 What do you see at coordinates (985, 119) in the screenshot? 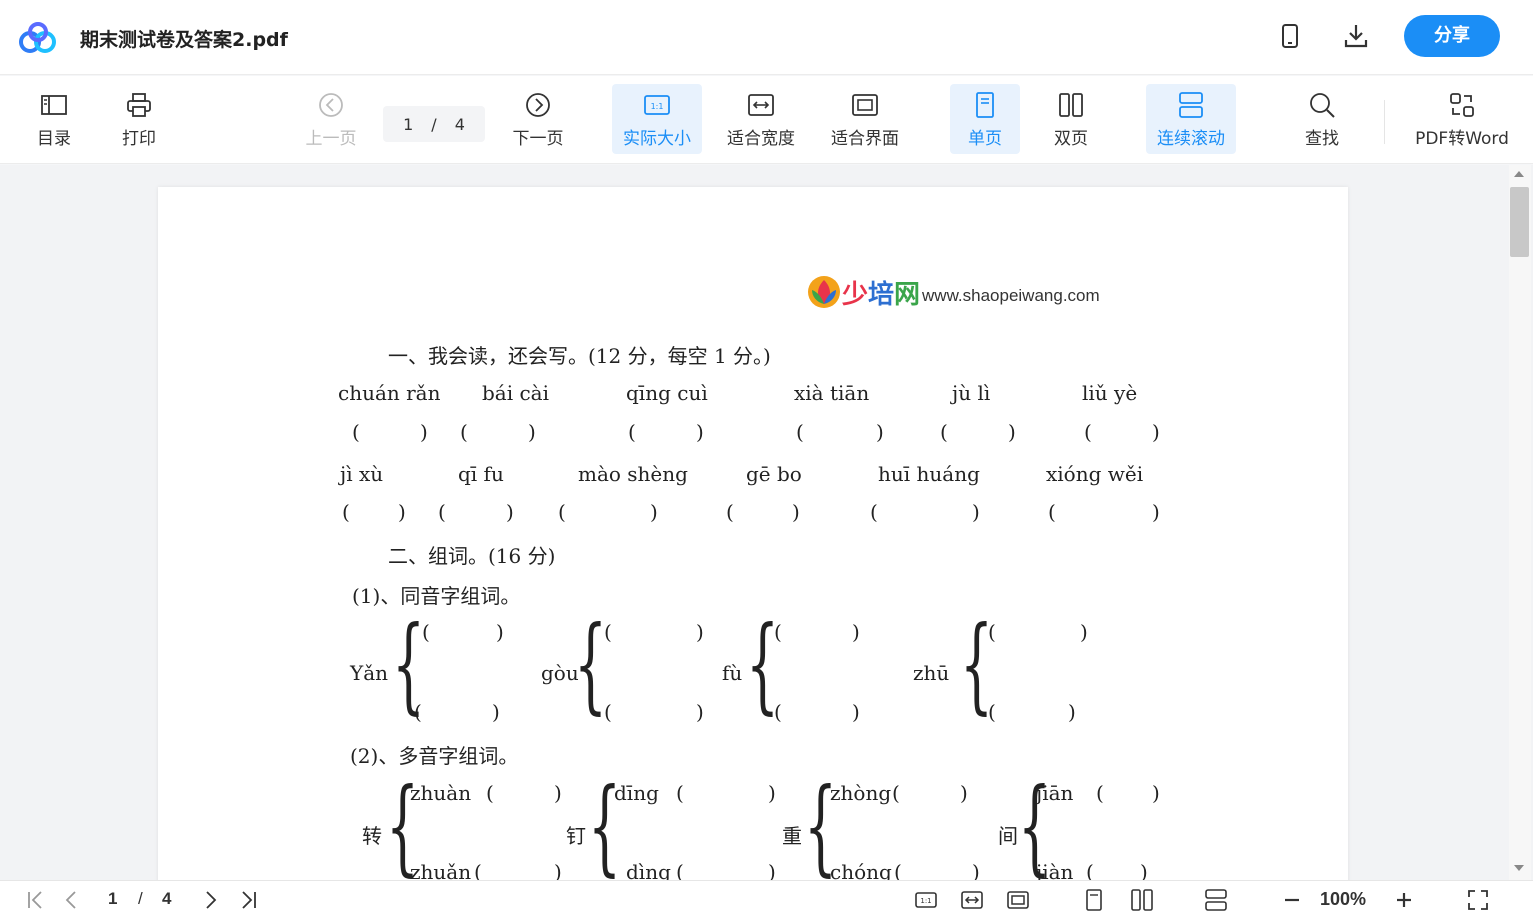
I see `single-page-button: 单页` at bounding box center [985, 119].